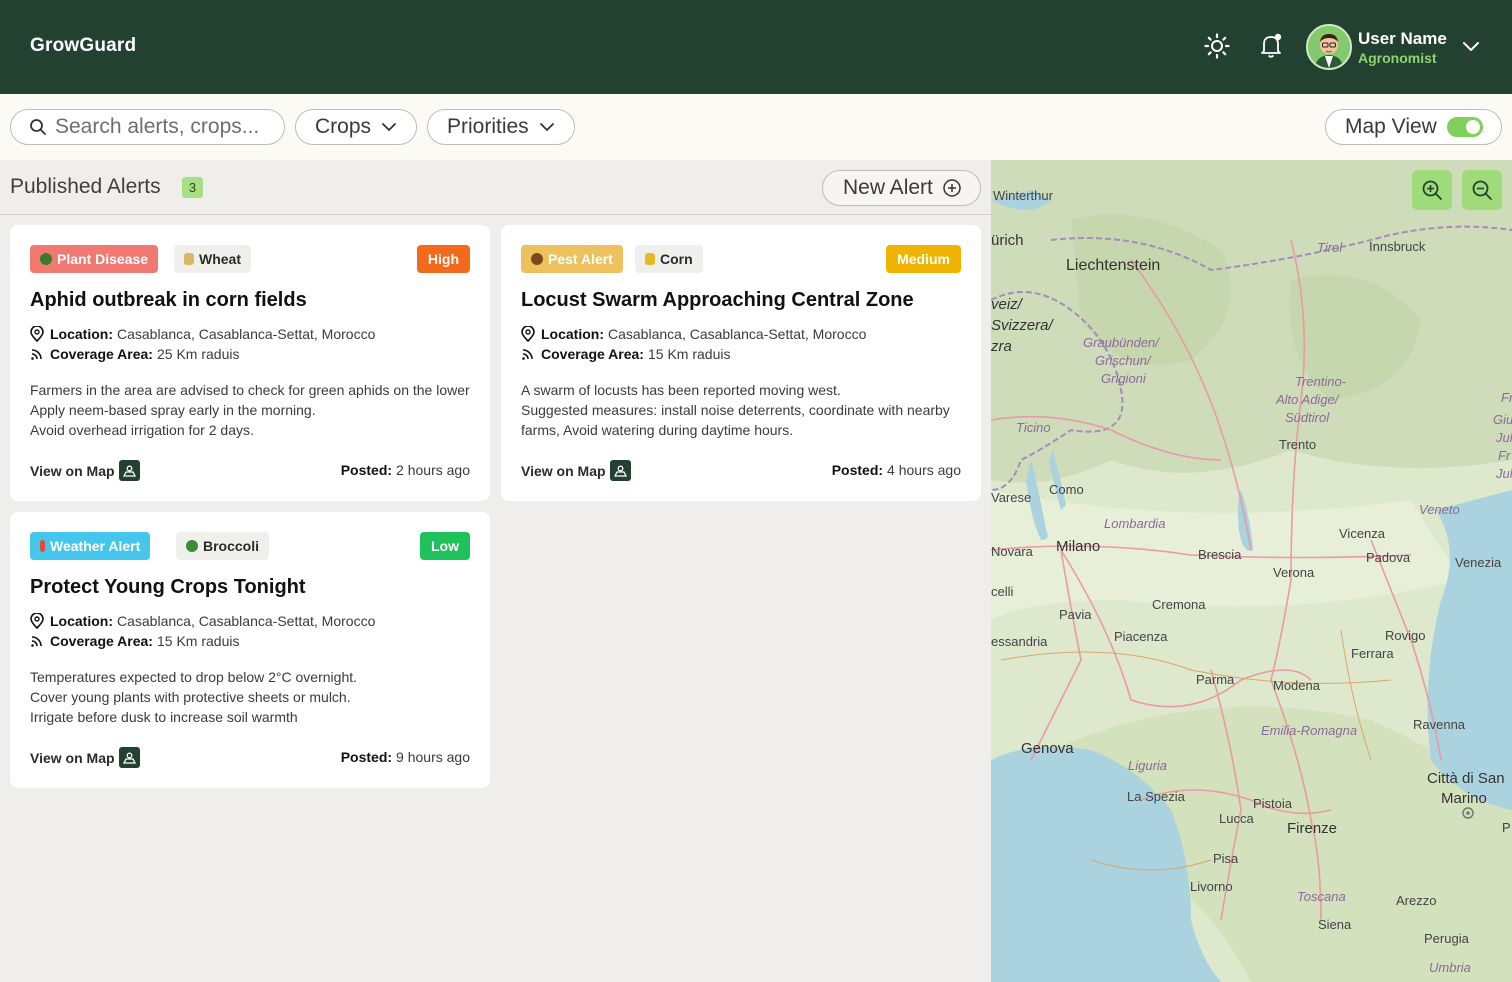 This screenshot has width=1512, height=982. Describe the element at coordinates (1121, 342) in the screenshot. I see `map-label: Graubünden/` at that location.